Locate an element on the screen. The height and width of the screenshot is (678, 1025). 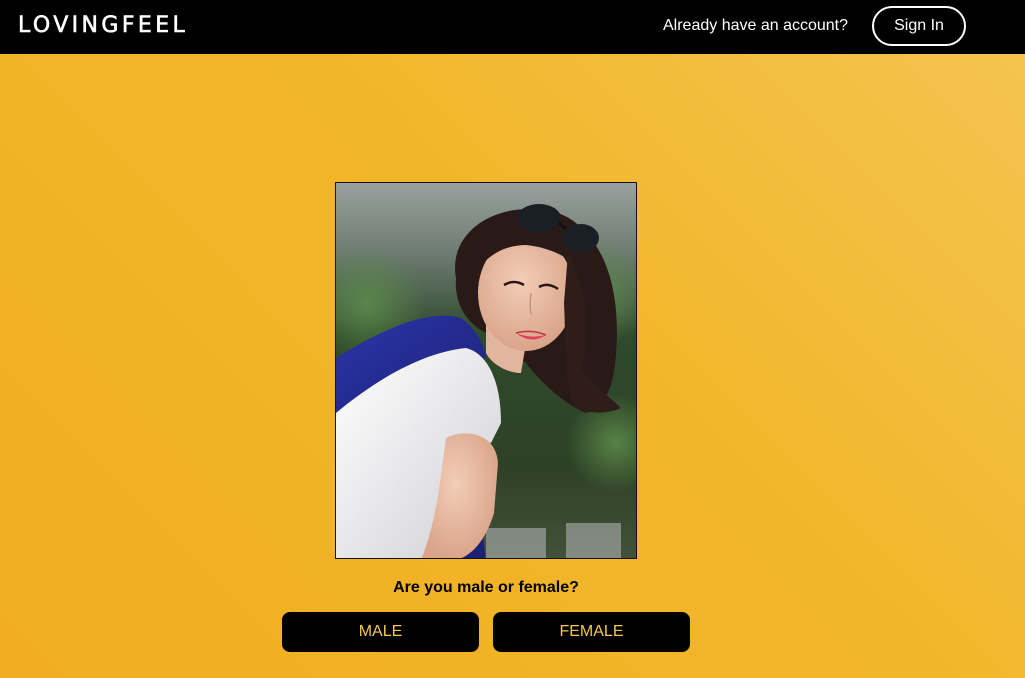
sign-in-button: Sign In is located at coordinates (919, 26).